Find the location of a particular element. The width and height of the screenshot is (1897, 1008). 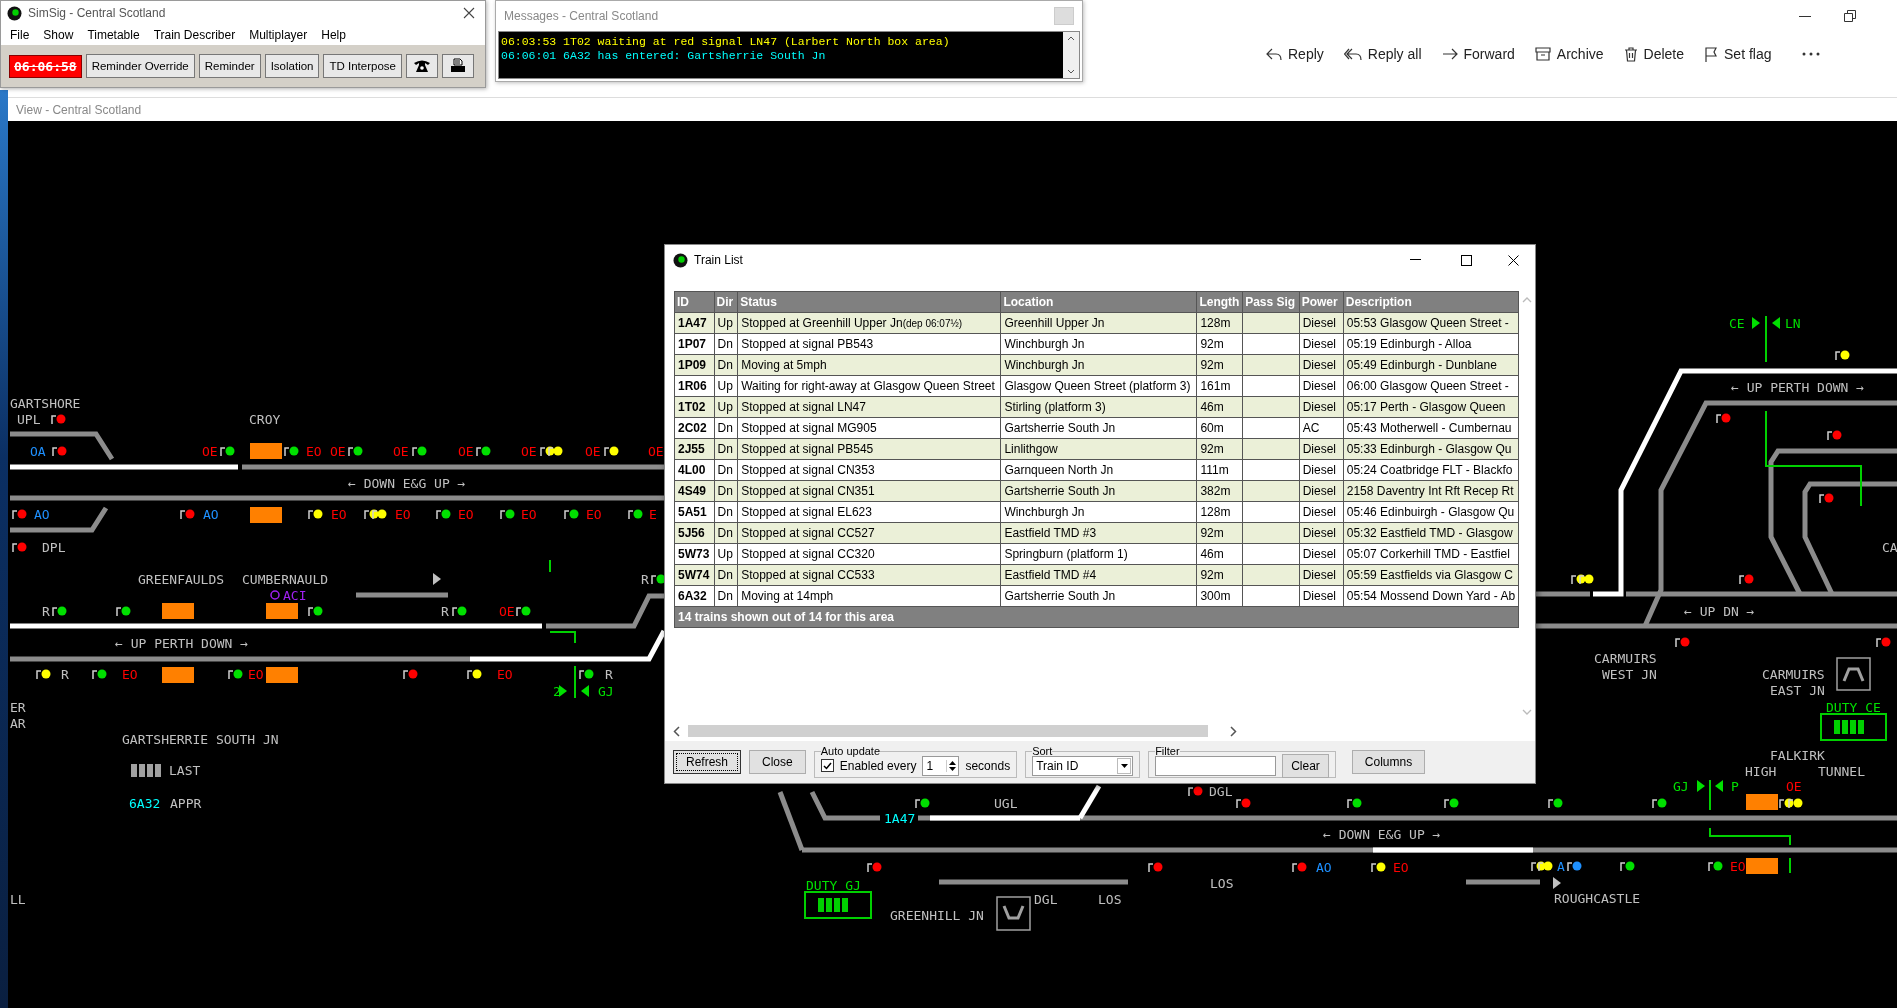

scrollbar-thumb is located at coordinates (948, 731).